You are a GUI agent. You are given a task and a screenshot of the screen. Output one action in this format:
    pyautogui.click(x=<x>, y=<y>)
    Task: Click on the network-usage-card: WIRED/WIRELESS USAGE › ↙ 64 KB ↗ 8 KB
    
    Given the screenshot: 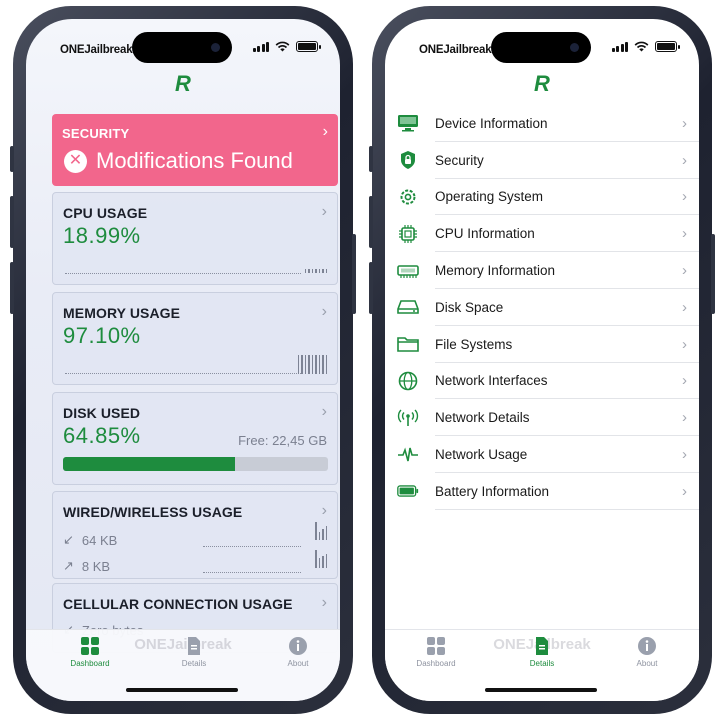 What is the action you would take?
    pyautogui.click(x=195, y=535)
    